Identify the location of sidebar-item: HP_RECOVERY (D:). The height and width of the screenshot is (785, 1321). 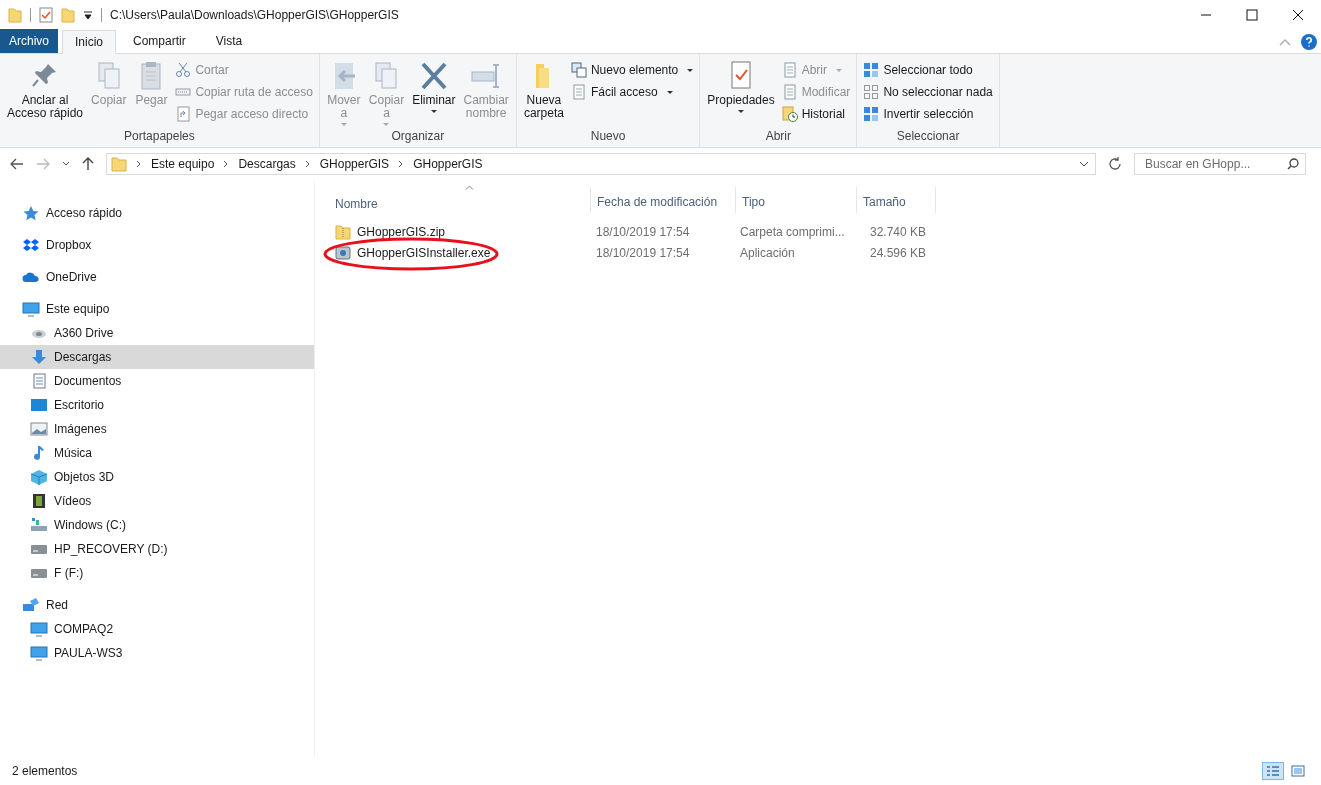
(157, 549).